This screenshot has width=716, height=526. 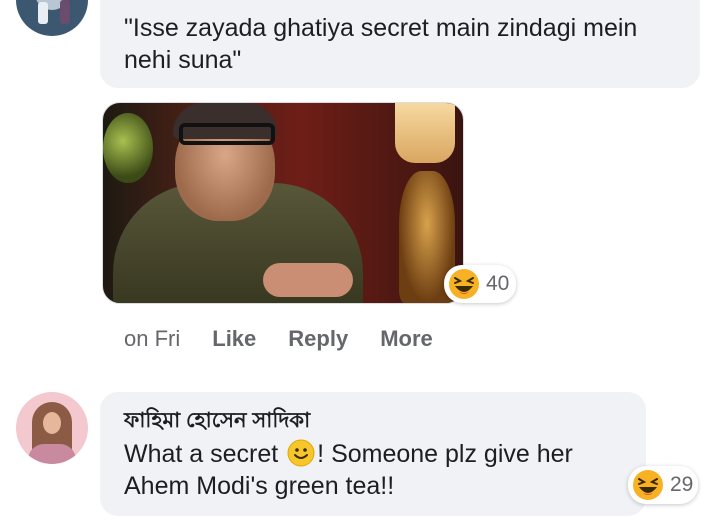 I want to click on comment-text-part: What a secret, so click(x=205, y=454).